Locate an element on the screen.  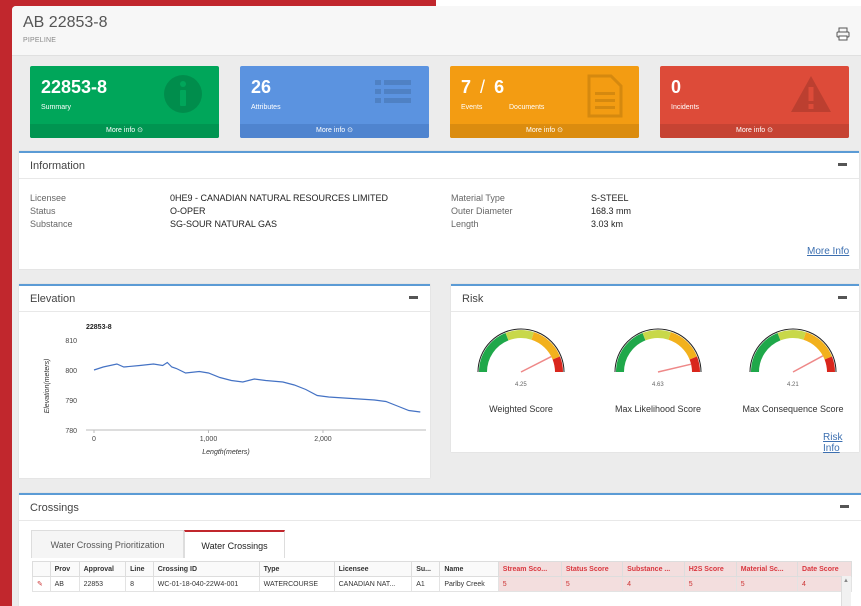
information-title: Information is located at coordinates (58, 166).